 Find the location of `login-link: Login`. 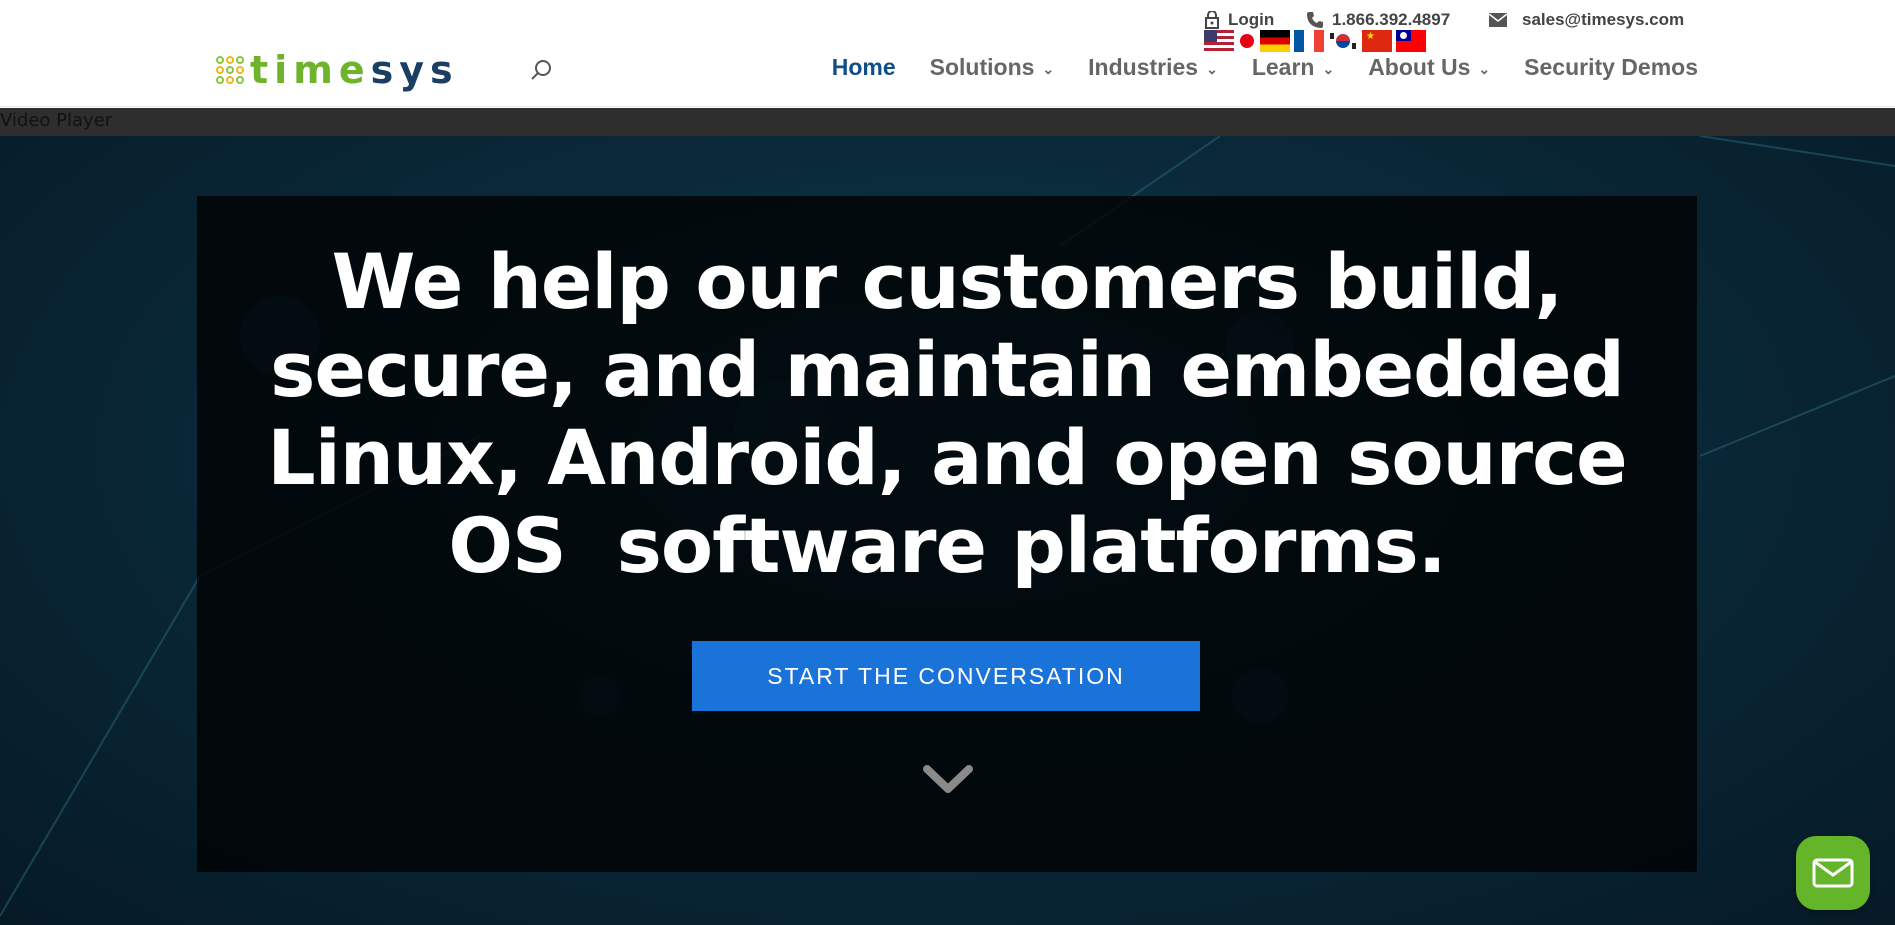

login-link: Login is located at coordinates (1239, 20).